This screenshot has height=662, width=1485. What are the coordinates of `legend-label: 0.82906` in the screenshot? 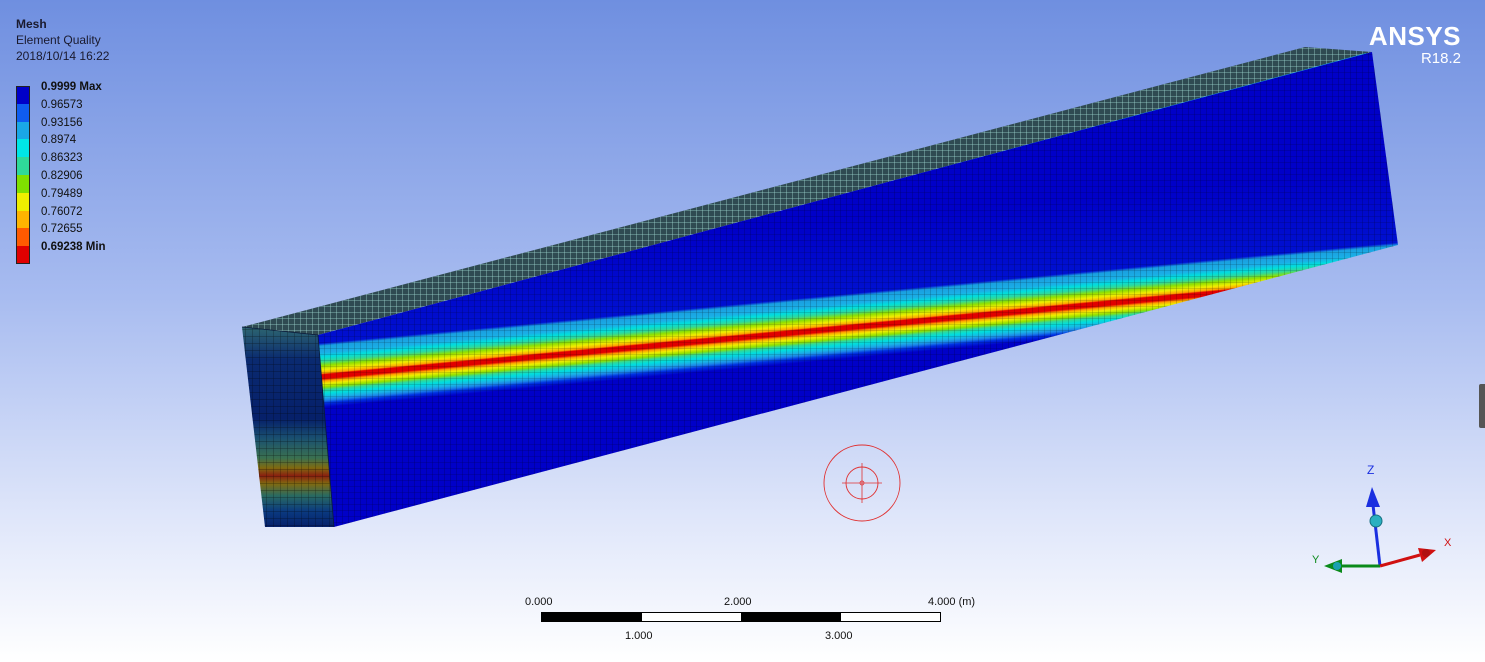 It's located at (62, 176).